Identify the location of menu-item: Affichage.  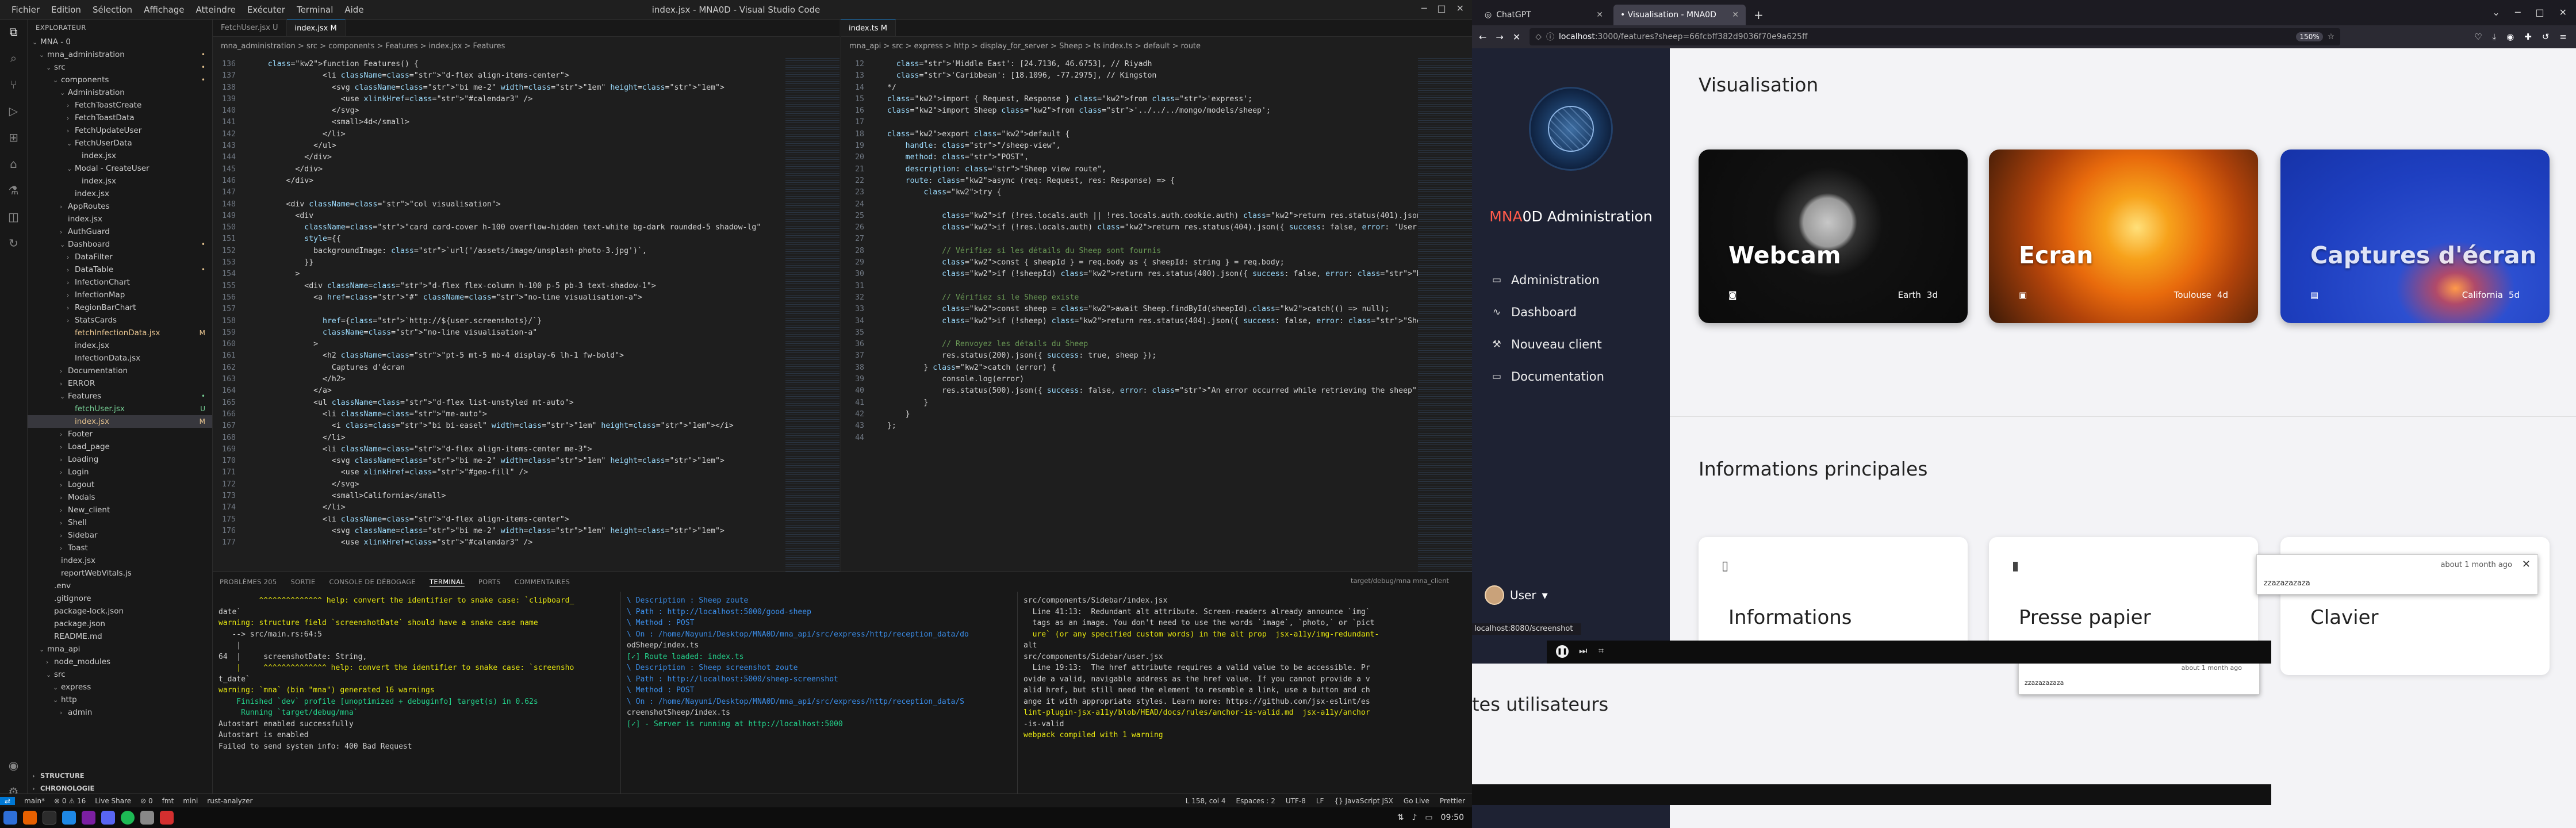
(164, 10).